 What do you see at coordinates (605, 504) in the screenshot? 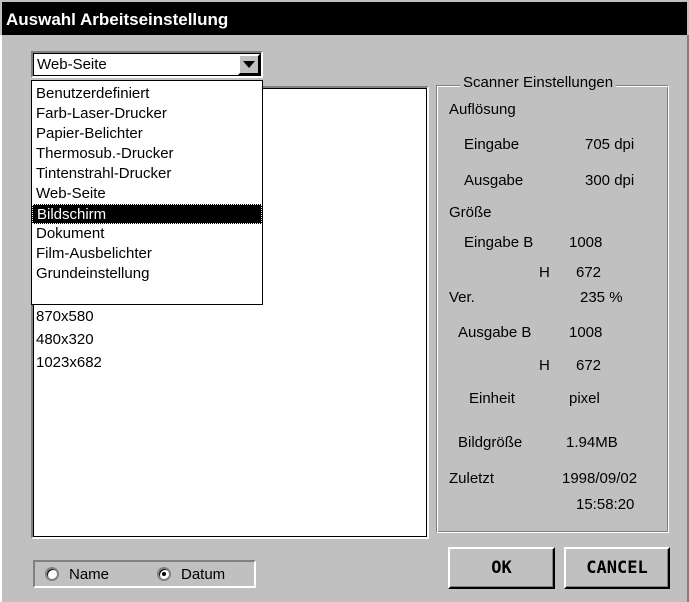
I see `last-modified-time: 15:58:20` at bounding box center [605, 504].